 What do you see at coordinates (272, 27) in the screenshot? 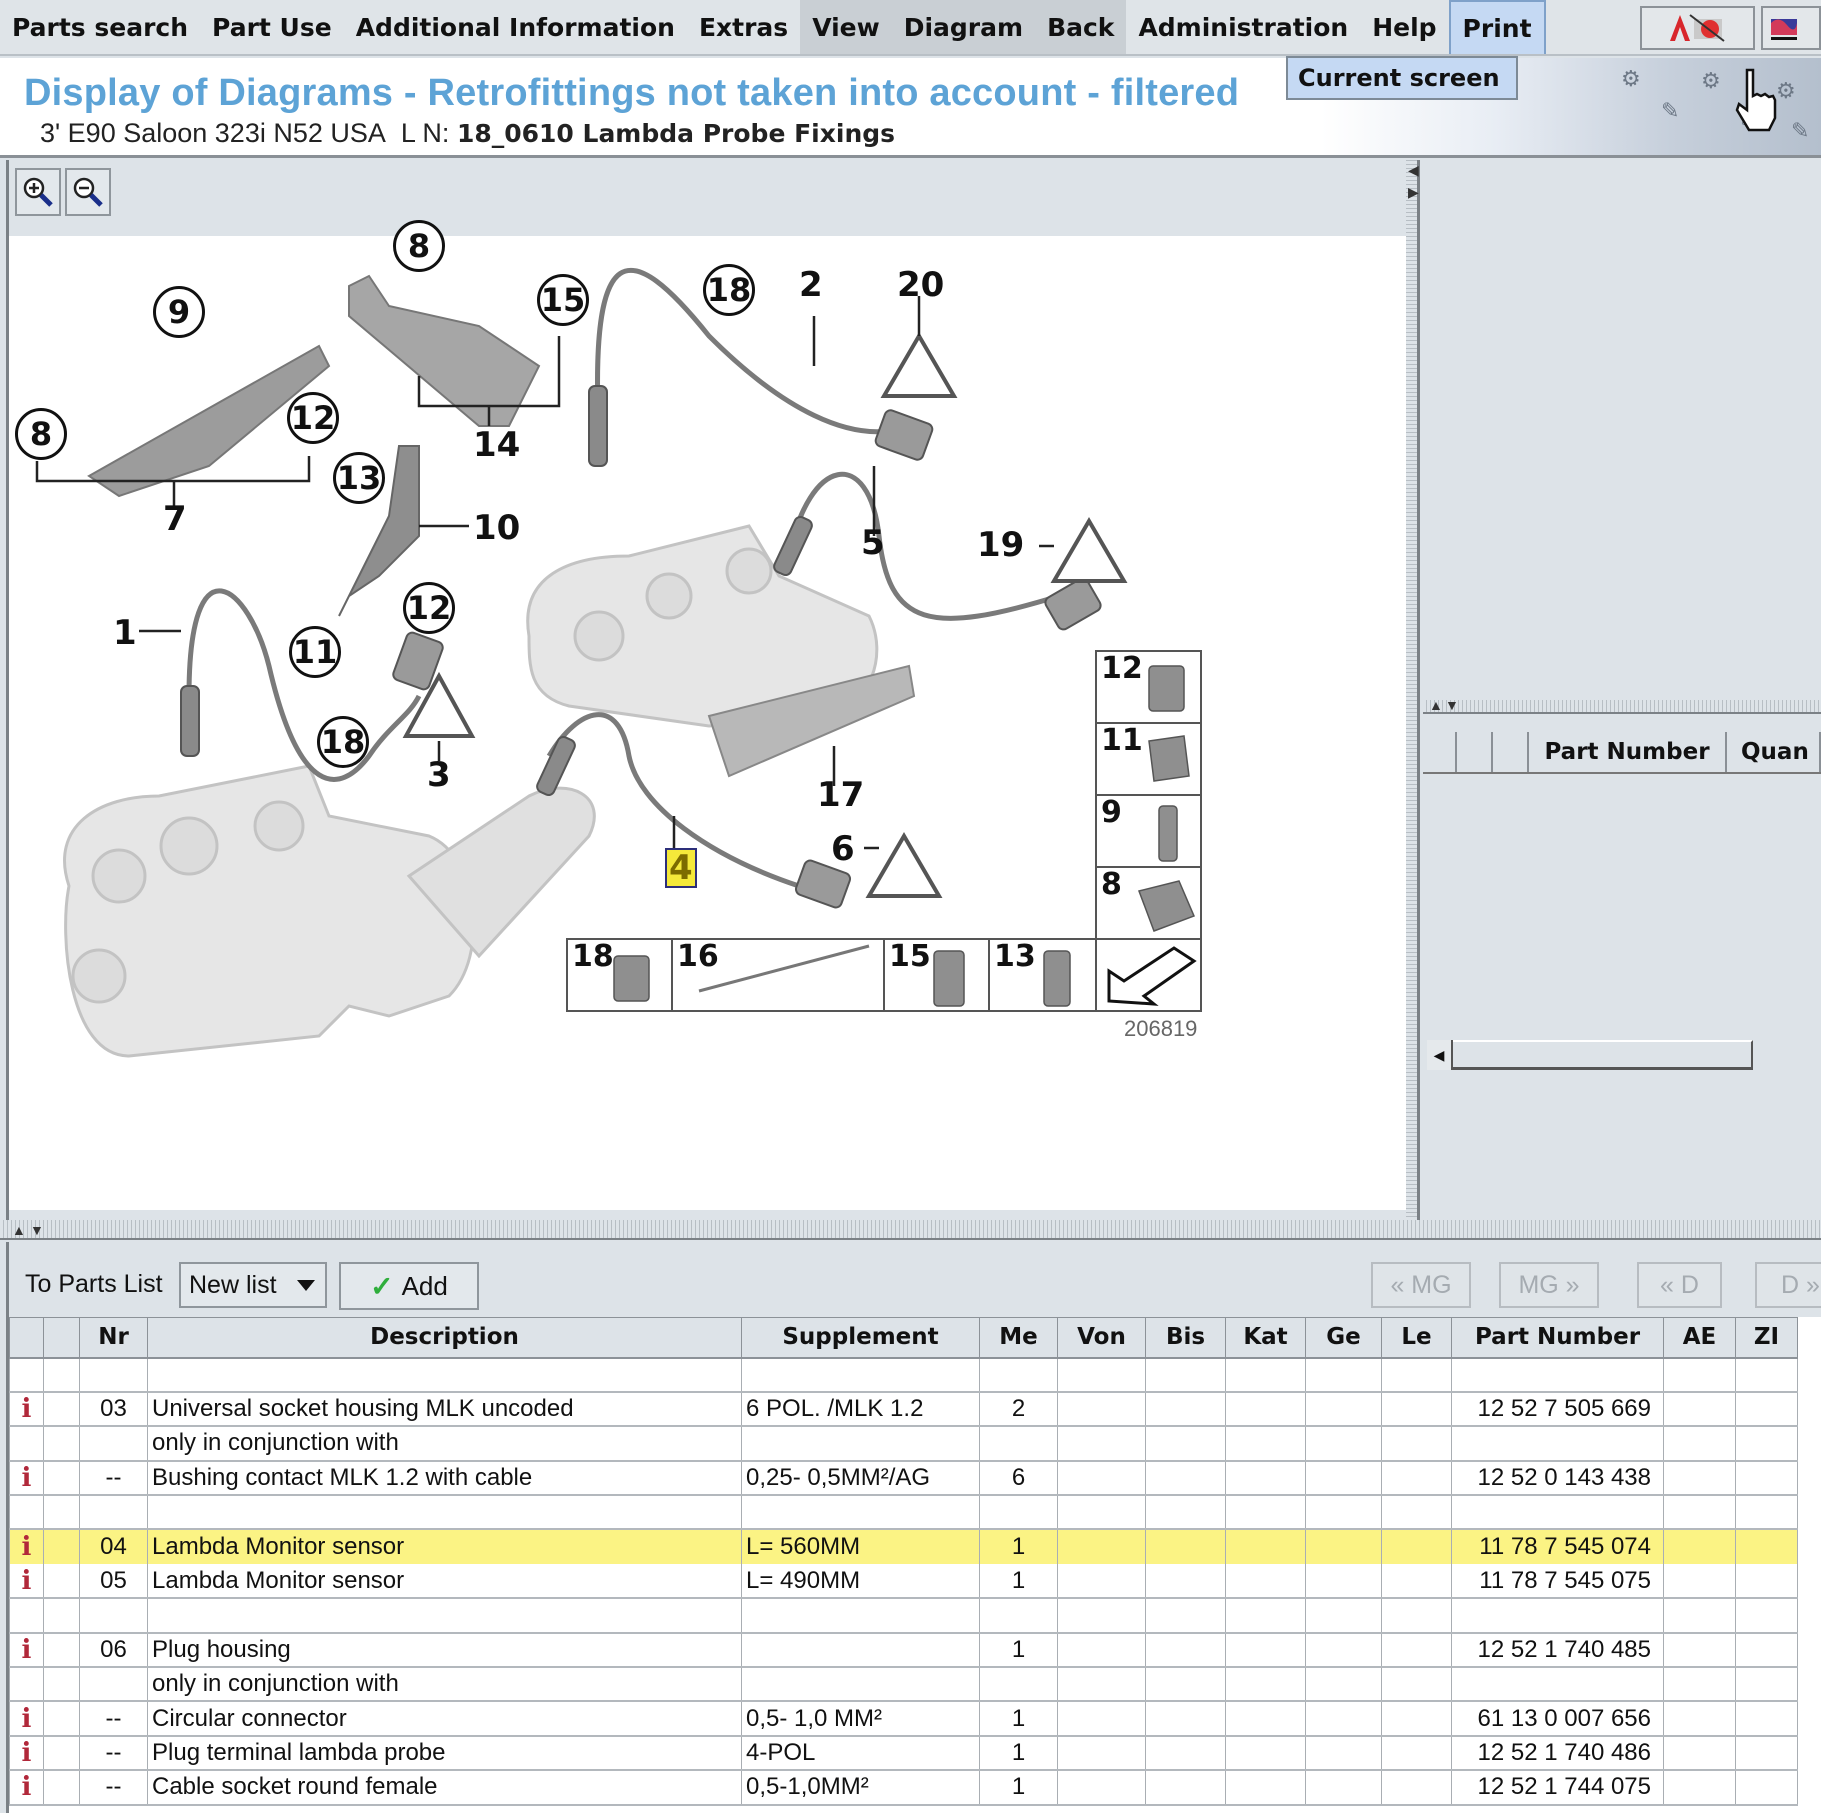
I see `menu-part-use: Part Use` at bounding box center [272, 27].